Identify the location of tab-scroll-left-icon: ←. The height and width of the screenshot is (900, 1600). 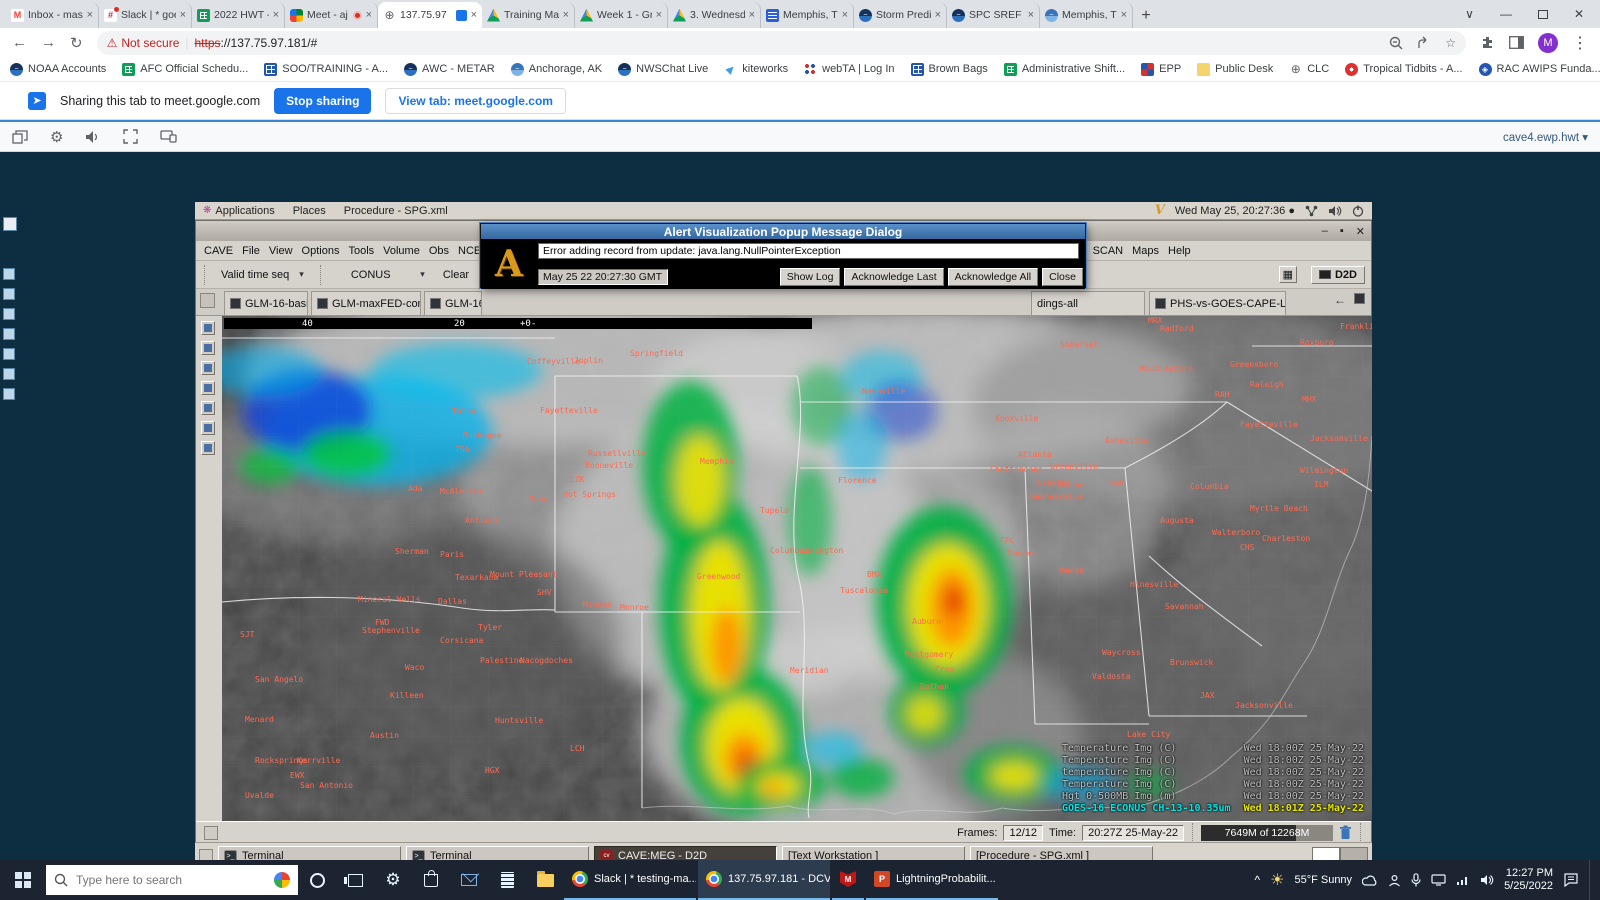
(1340, 300).